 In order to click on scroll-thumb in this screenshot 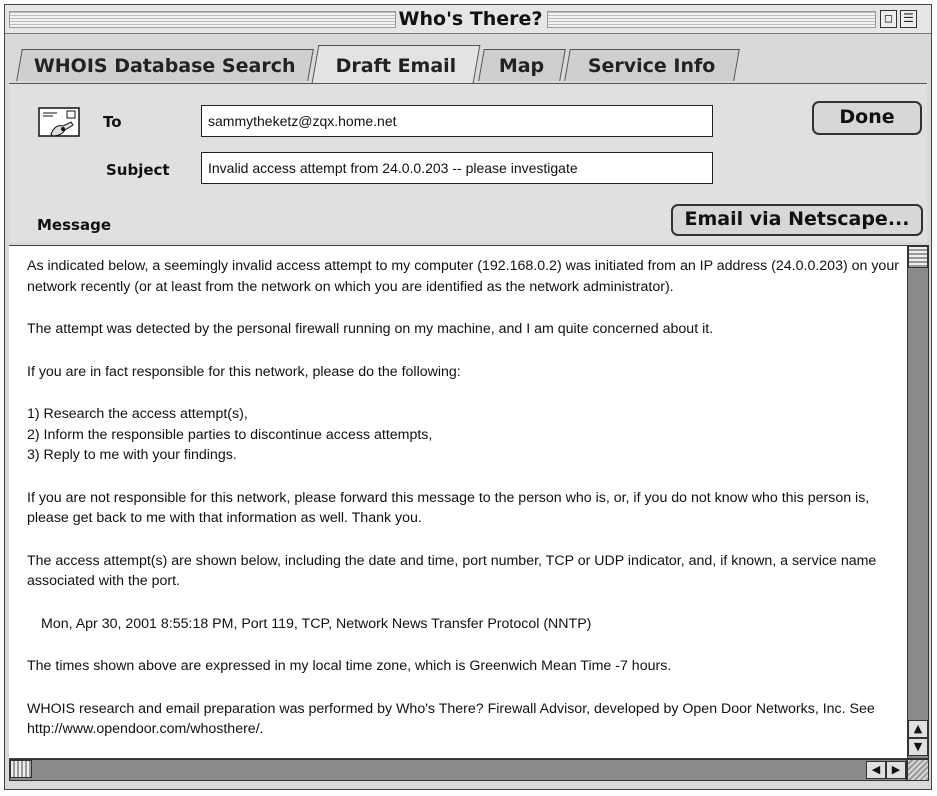, I will do `click(918, 257)`.